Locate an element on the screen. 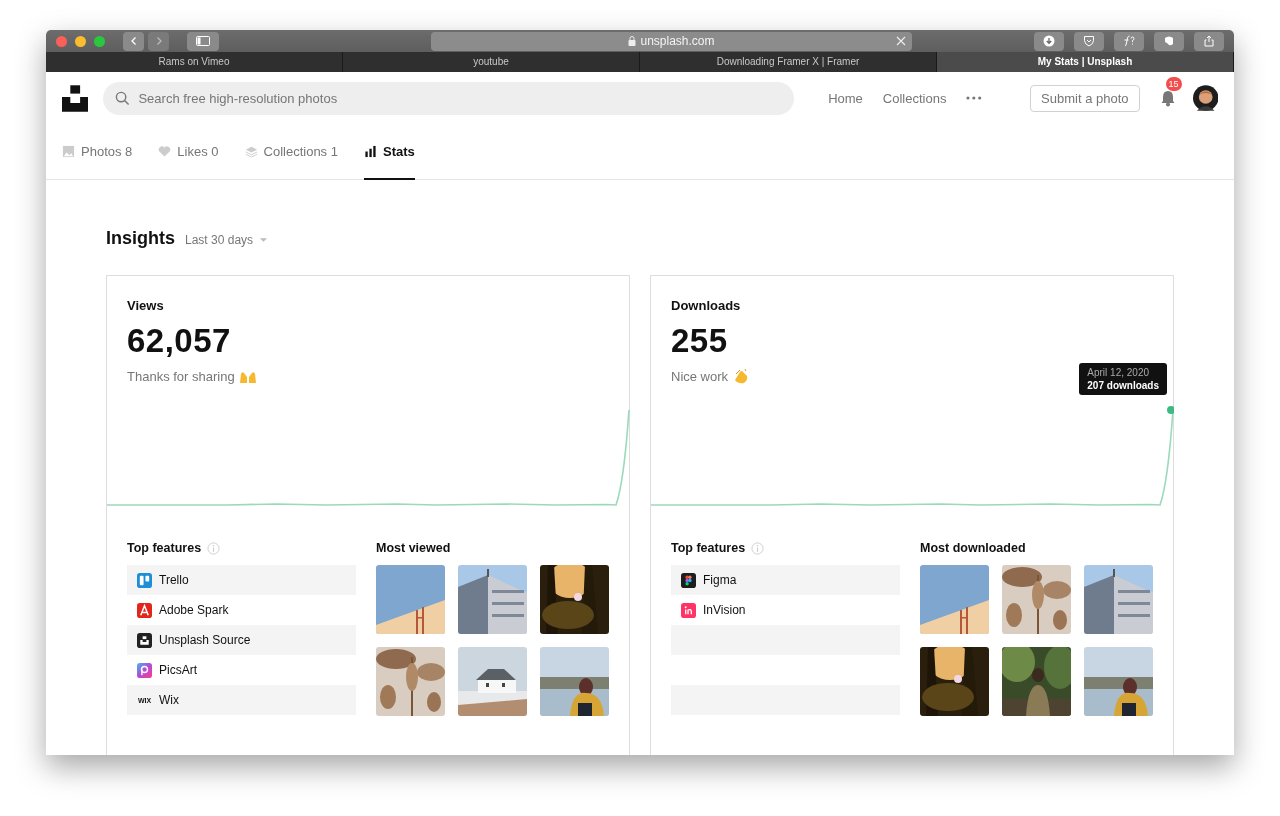  function-button is located at coordinates (1129, 41).